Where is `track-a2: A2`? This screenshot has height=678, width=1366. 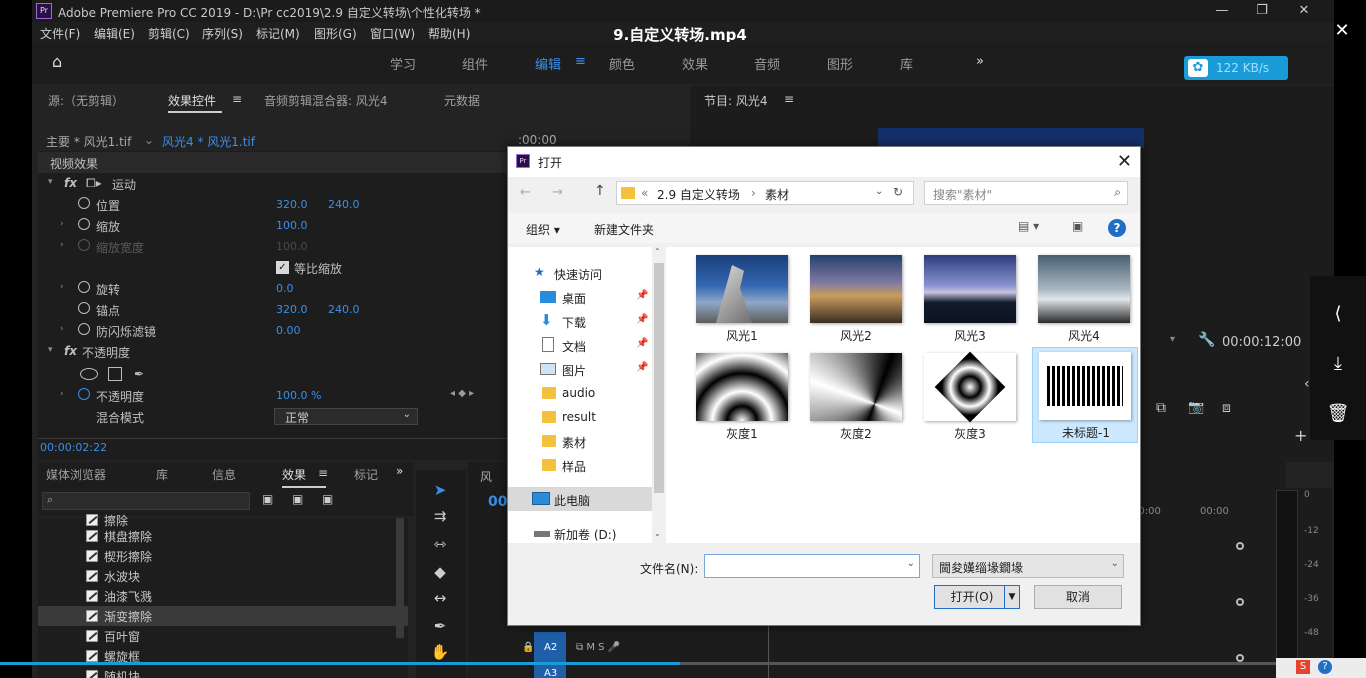 track-a2: A2 is located at coordinates (550, 647).